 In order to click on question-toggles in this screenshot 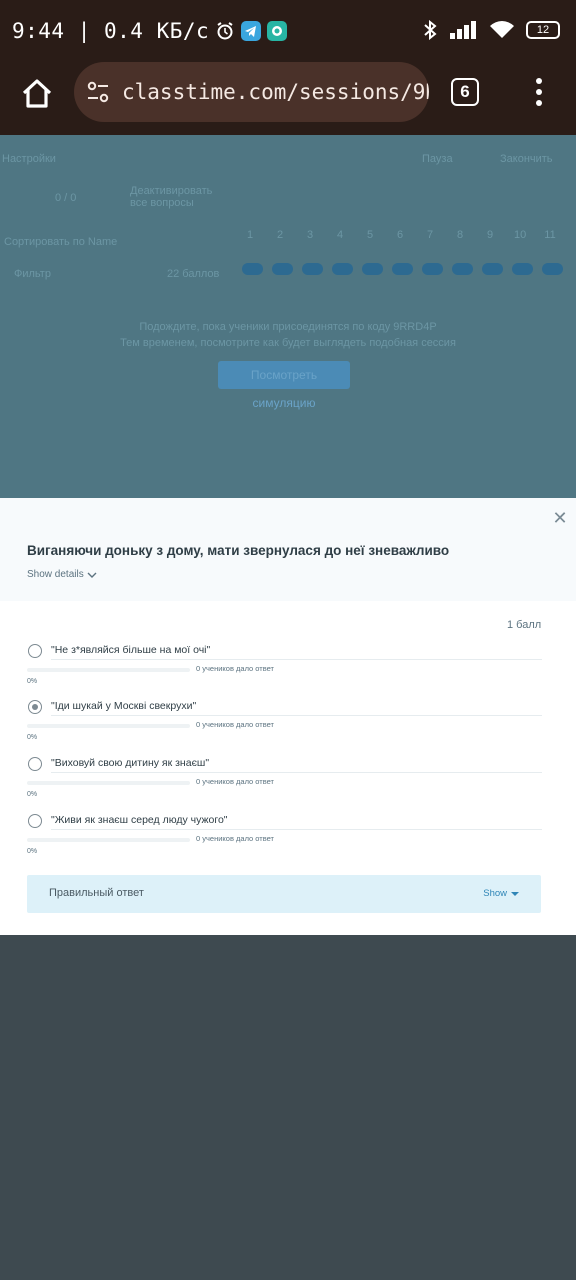, I will do `click(402, 269)`.